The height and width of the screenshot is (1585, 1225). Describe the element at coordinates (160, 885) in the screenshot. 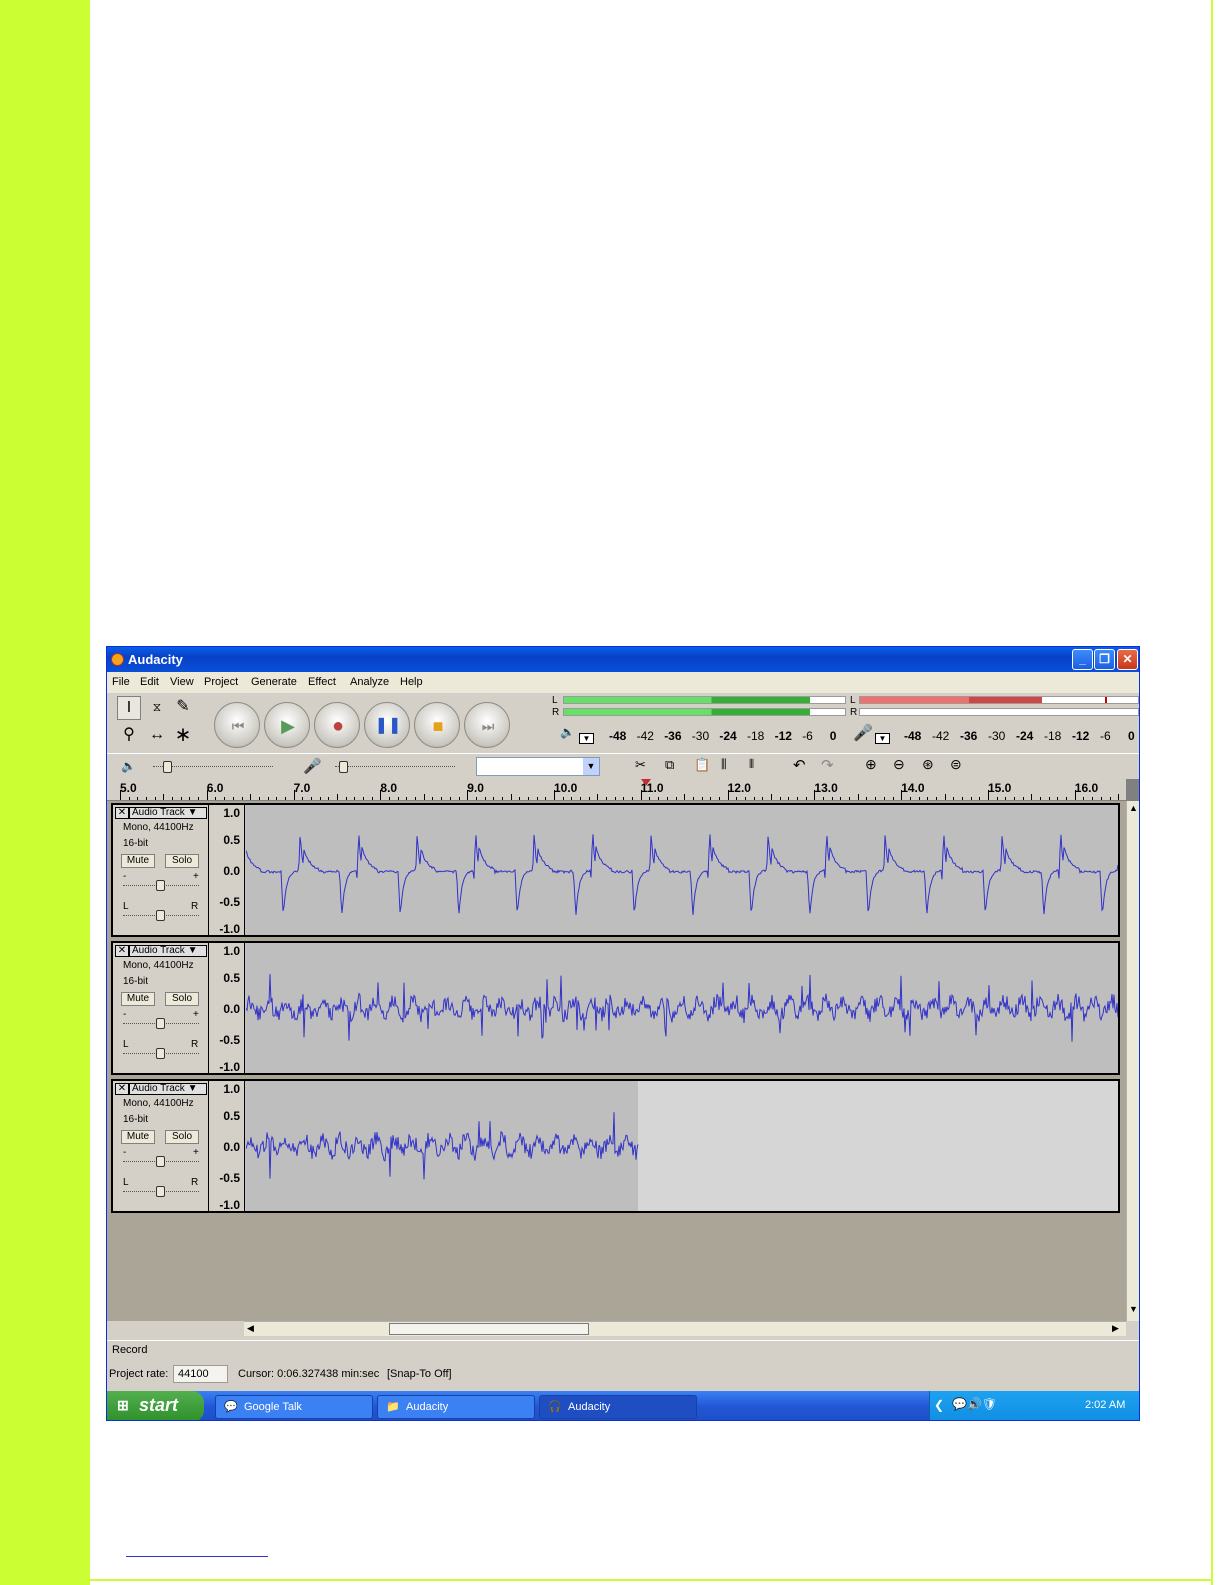

I see `track-1-gain-thumb` at that location.